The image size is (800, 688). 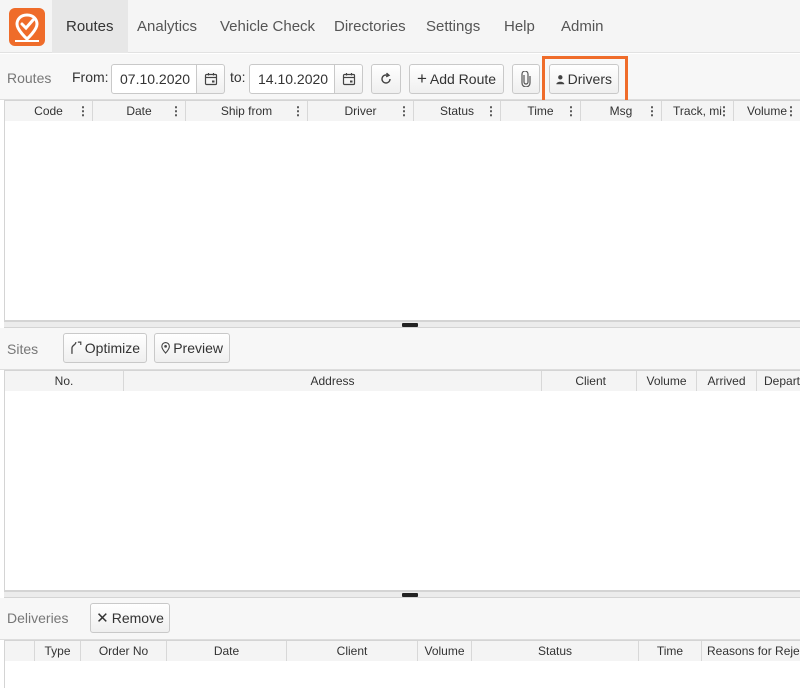 What do you see at coordinates (370, 26) in the screenshot?
I see `nav-tab-directories: Directories` at bounding box center [370, 26].